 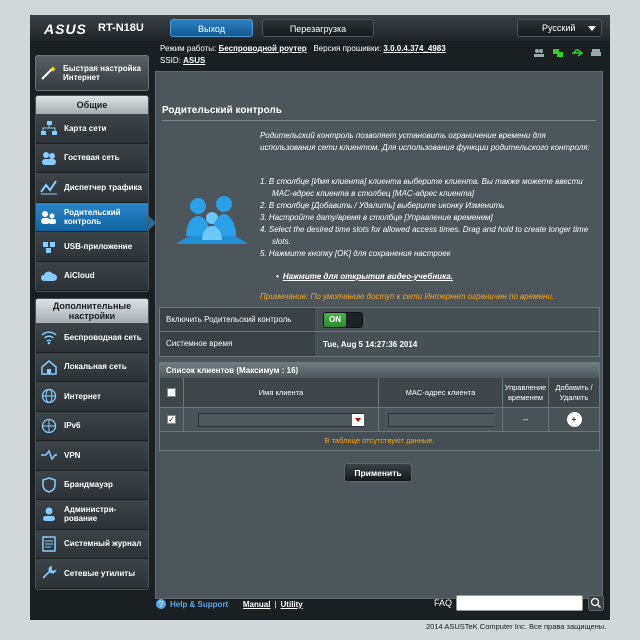 I want to click on video-tutorial-link: Нажмите для открытия видео-учебника., so click(x=364, y=276).